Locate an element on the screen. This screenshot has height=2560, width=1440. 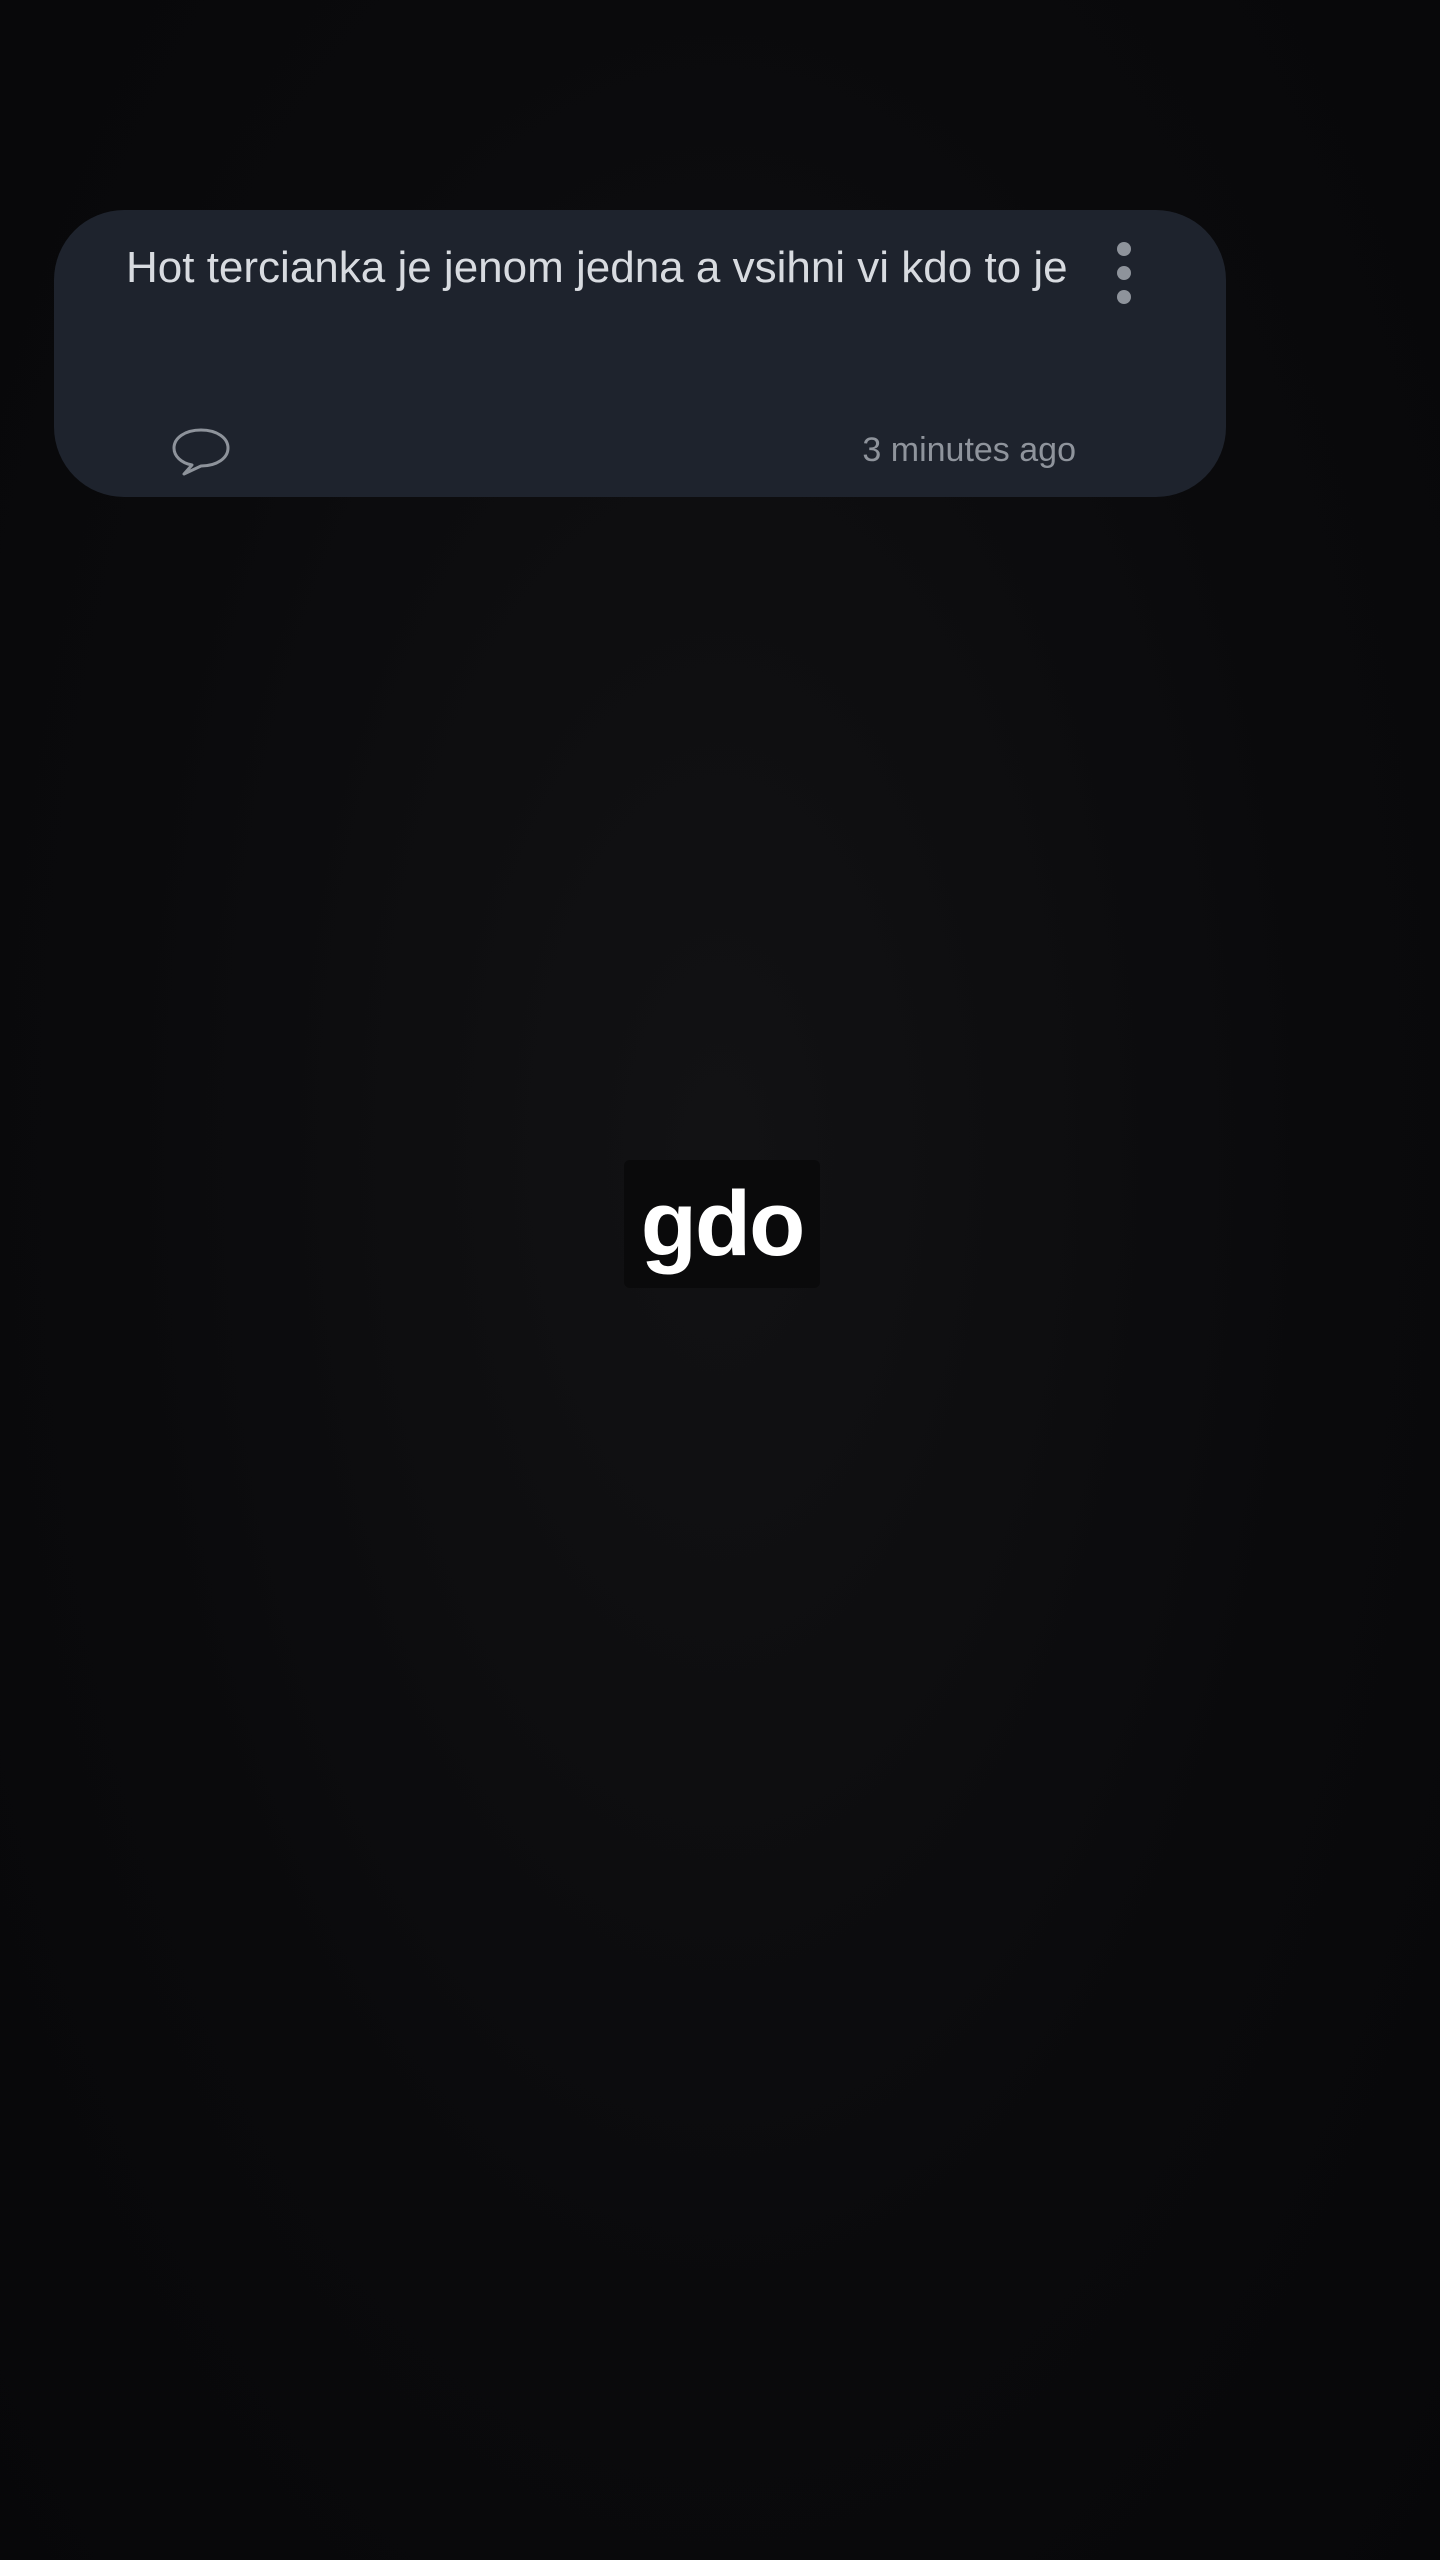
comment-button is located at coordinates (201, 452).